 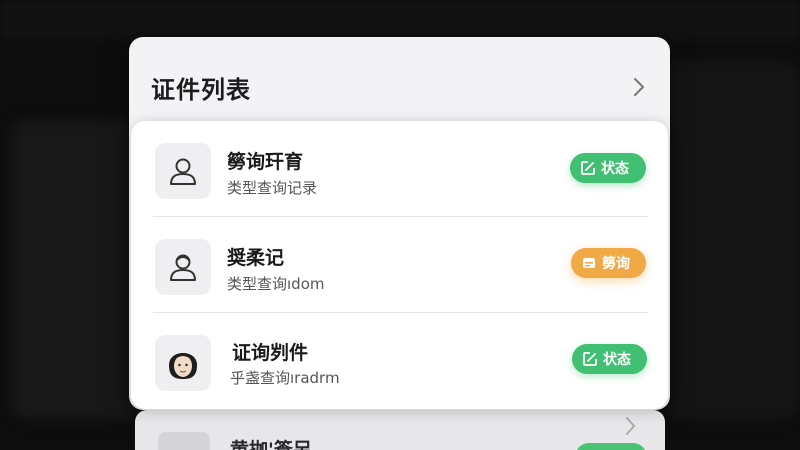 What do you see at coordinates (399, 361) in the screenshot?
I see `list-item: 证询刿件 乎盏查询ıradrm 状态` at bounding box center [399, 361].